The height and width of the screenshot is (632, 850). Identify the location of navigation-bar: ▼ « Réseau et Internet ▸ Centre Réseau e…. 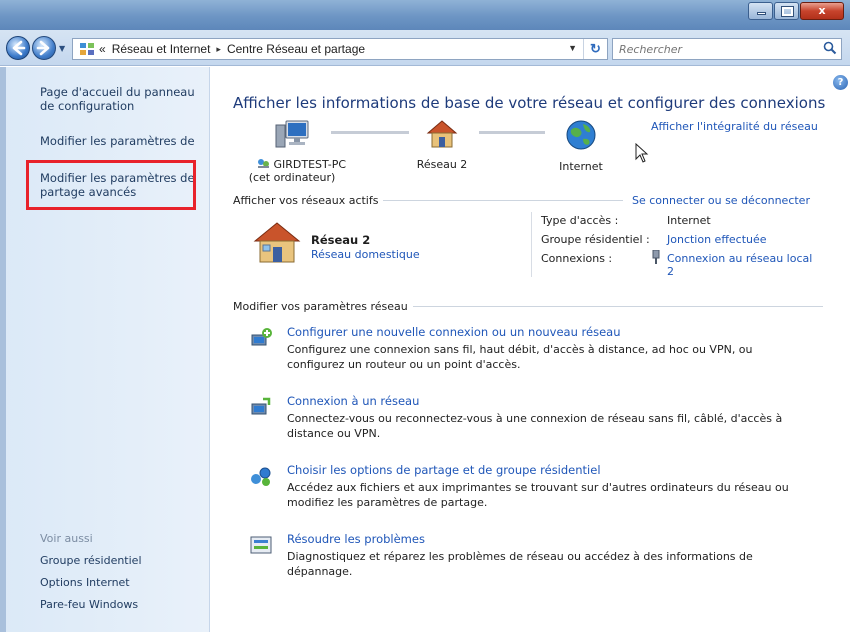
(425, 48).